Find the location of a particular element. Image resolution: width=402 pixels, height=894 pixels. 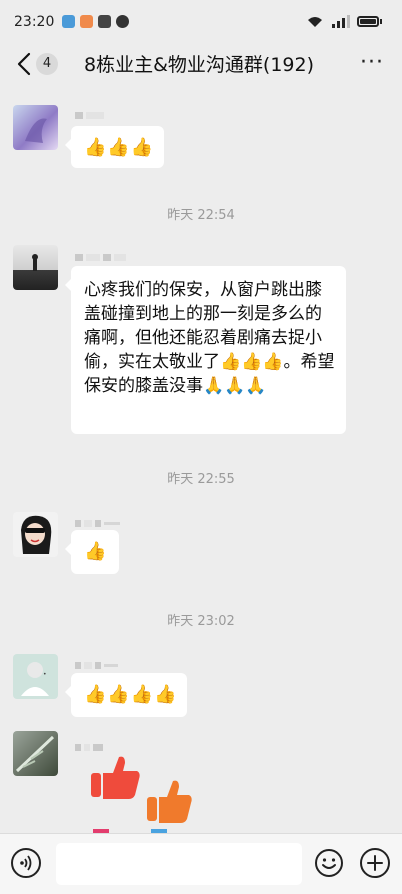

voice-waves-icon is located at coordinates (26, 863).